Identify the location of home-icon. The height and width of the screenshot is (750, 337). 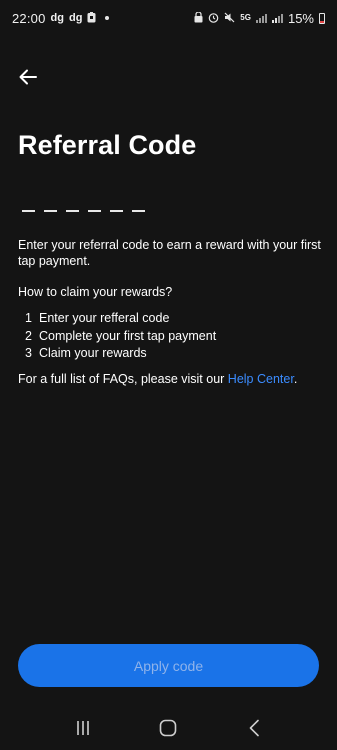
(168, 728).